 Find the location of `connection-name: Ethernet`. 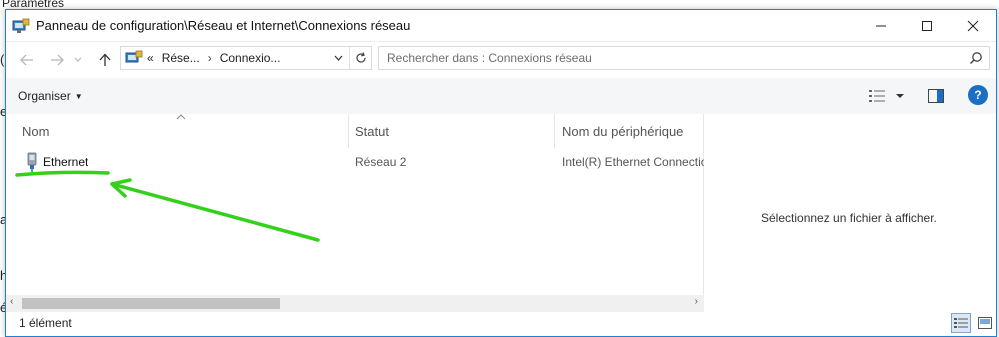

connection-name: Ethernet is located at coordinates (65, 162).